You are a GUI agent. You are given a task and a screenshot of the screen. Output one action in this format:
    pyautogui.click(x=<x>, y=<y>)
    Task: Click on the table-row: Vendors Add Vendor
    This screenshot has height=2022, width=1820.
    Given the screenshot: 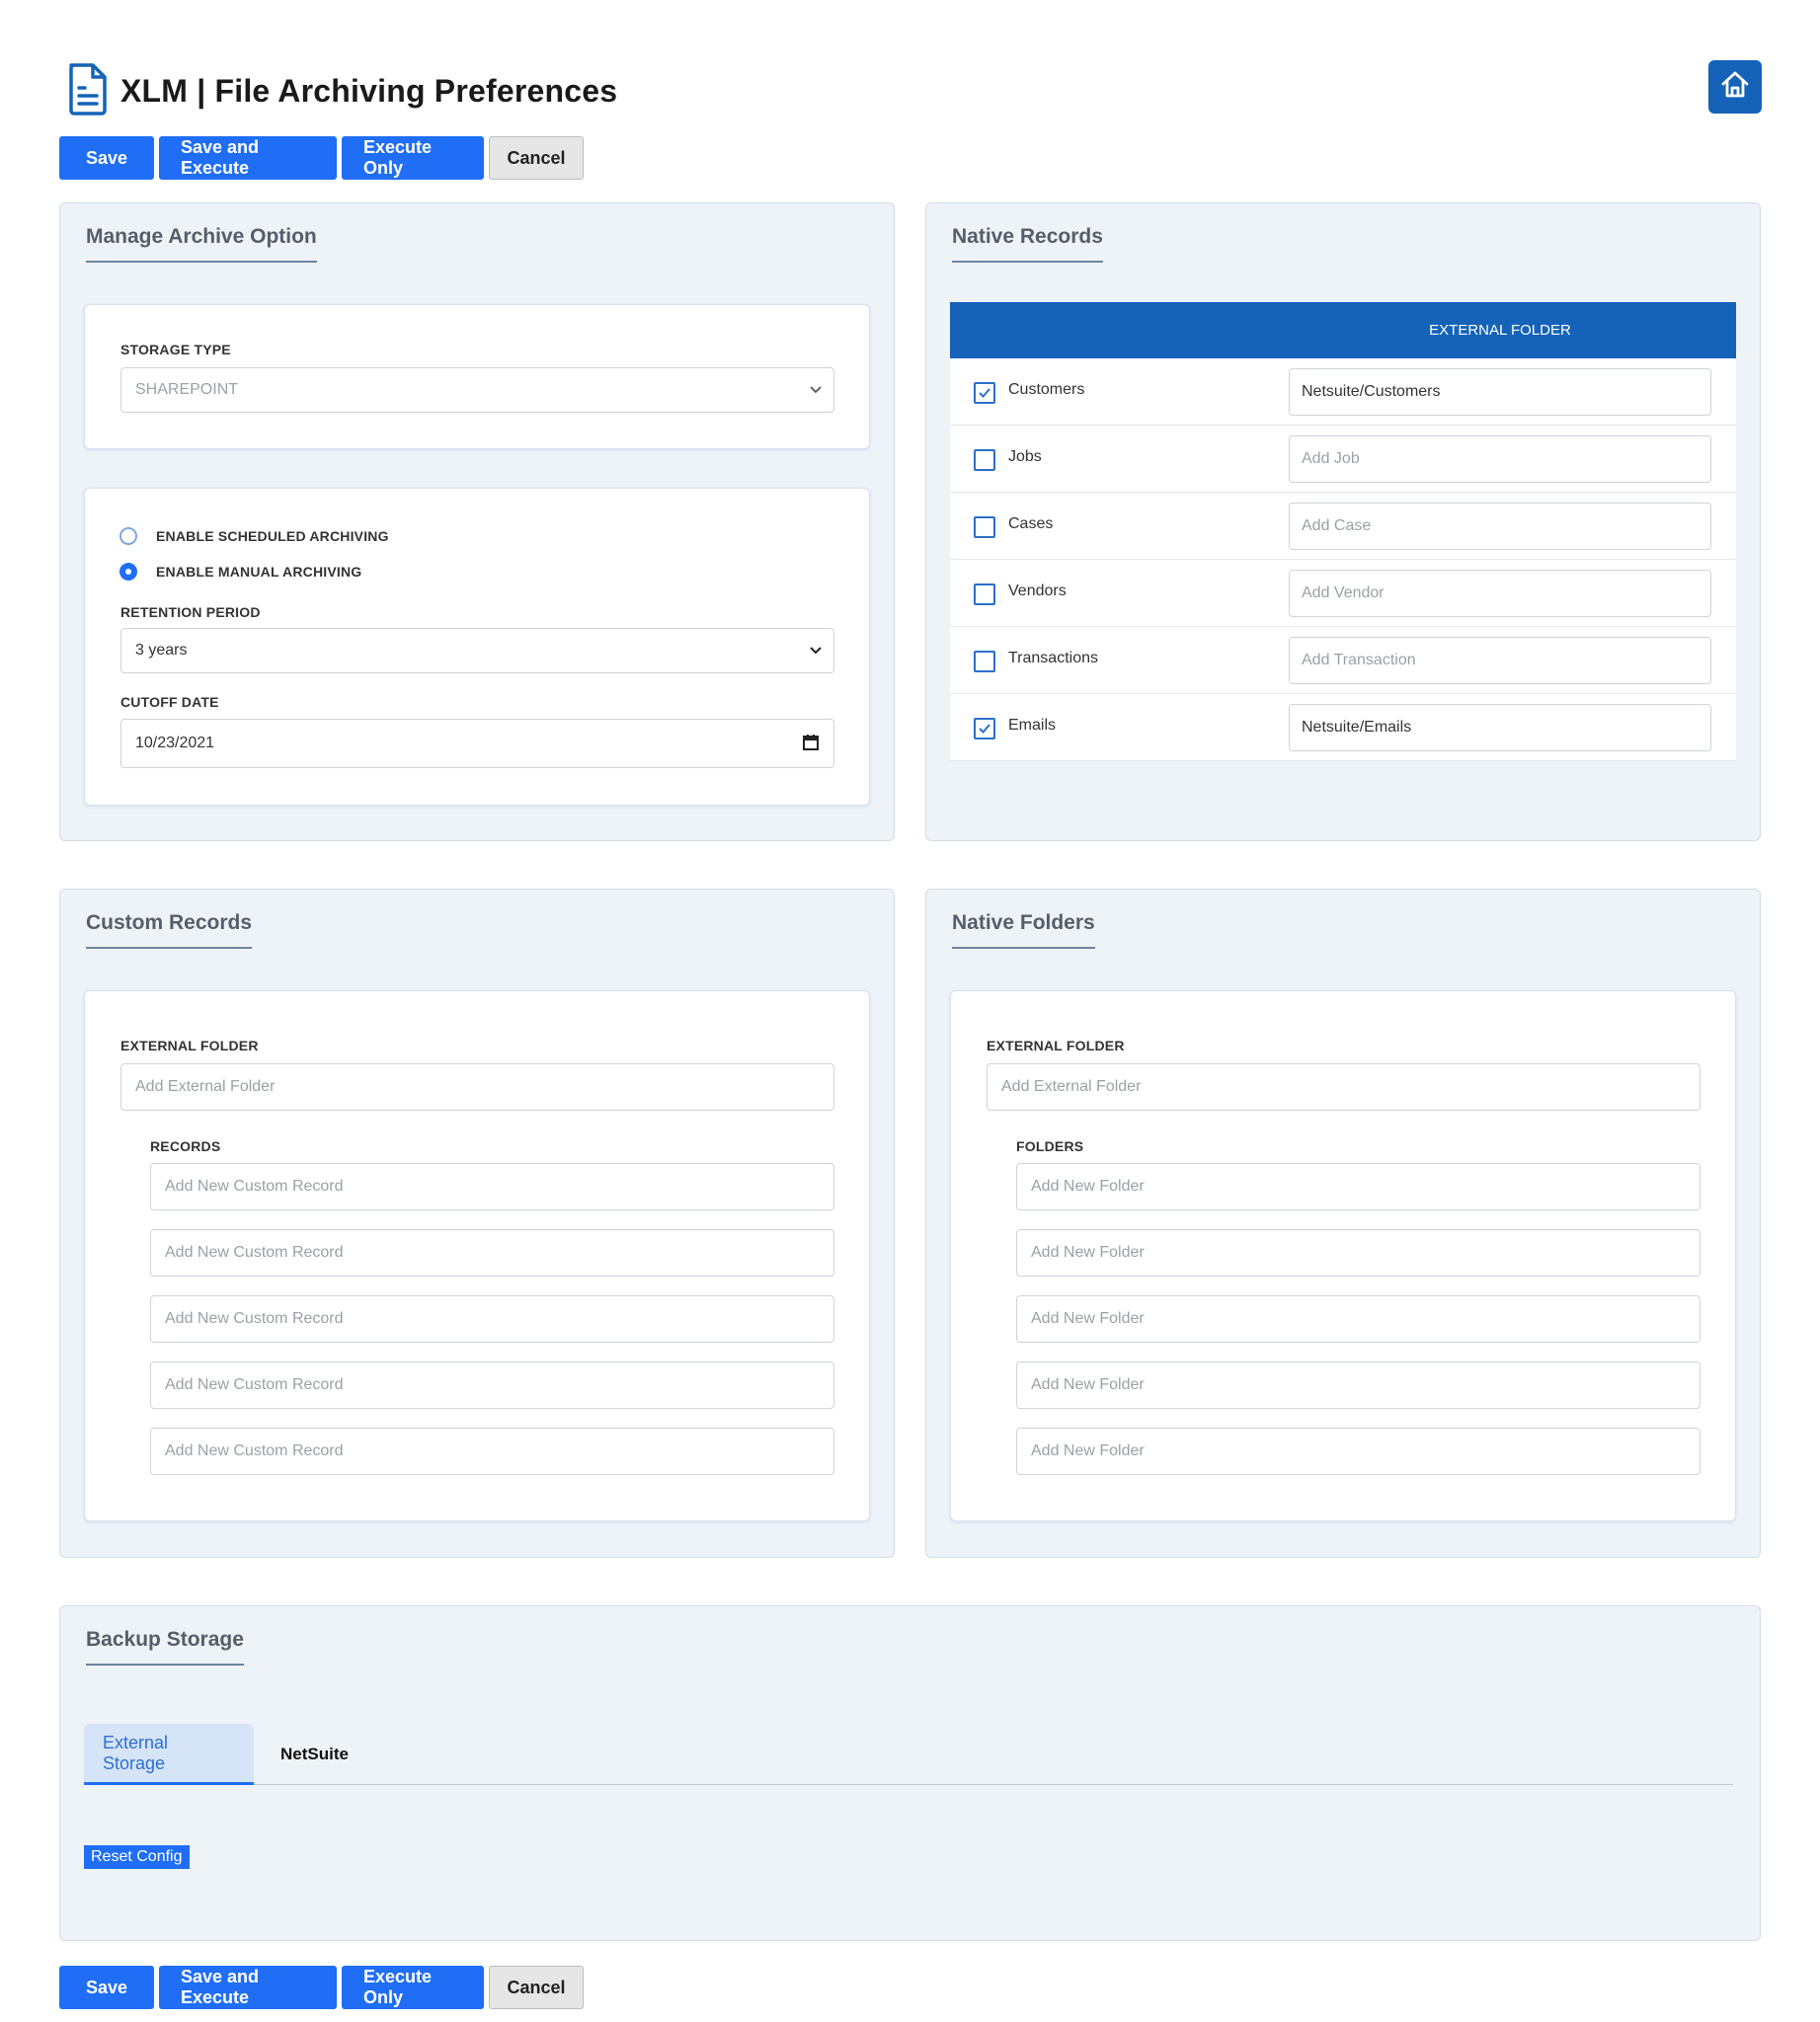 What is the action you would take?
    pyautogui.click(x=1343, y=593)
    